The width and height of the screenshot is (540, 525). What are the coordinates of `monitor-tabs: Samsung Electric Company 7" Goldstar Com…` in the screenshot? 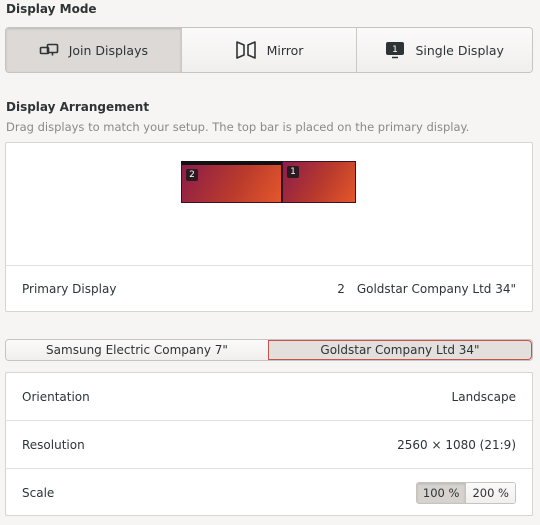 It's located at (269, 350).